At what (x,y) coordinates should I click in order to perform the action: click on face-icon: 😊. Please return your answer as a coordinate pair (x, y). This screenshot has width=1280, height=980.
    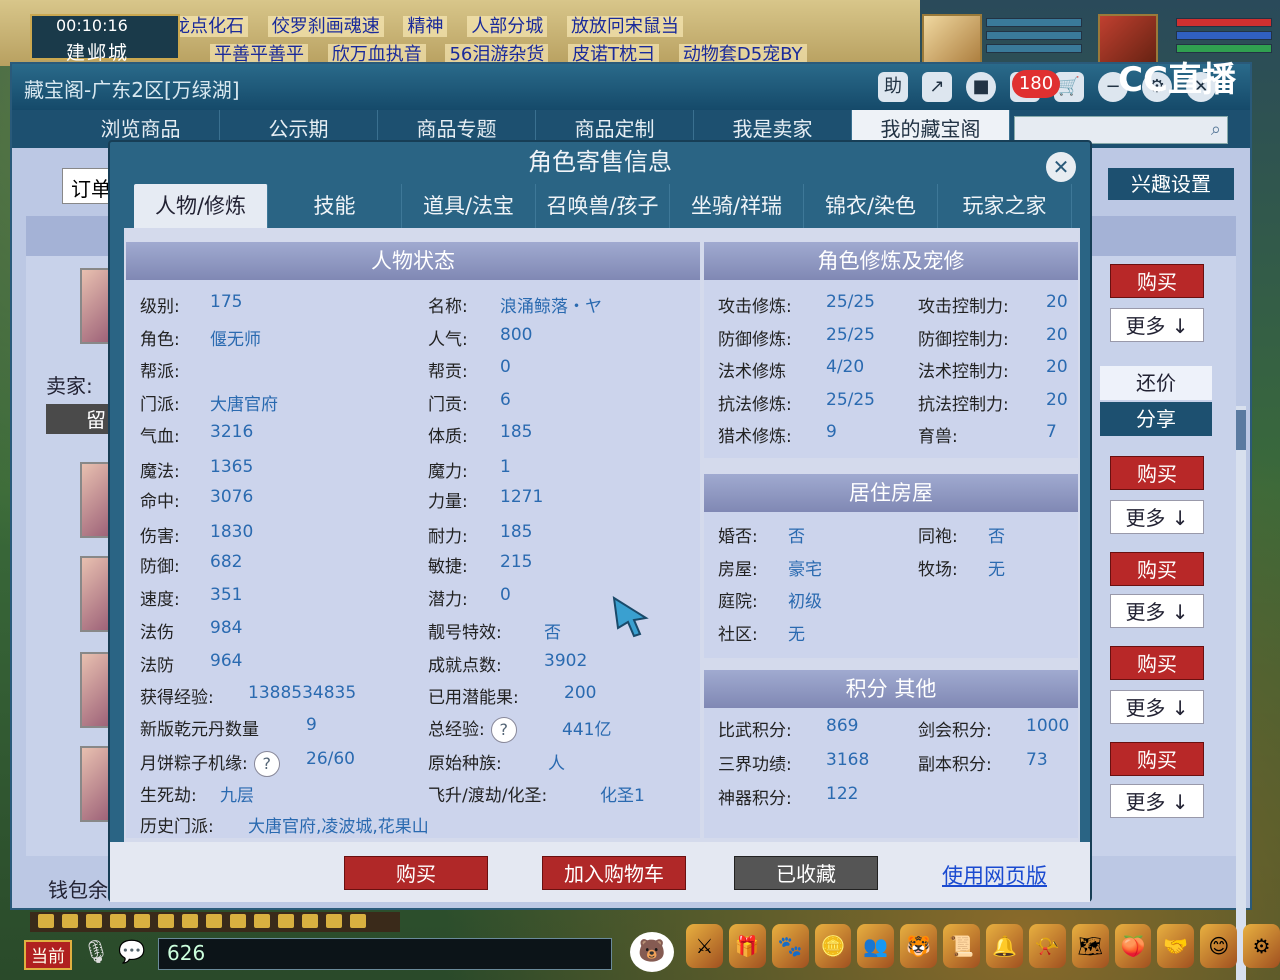
    Looking at the image, I should click on (1219, 946).